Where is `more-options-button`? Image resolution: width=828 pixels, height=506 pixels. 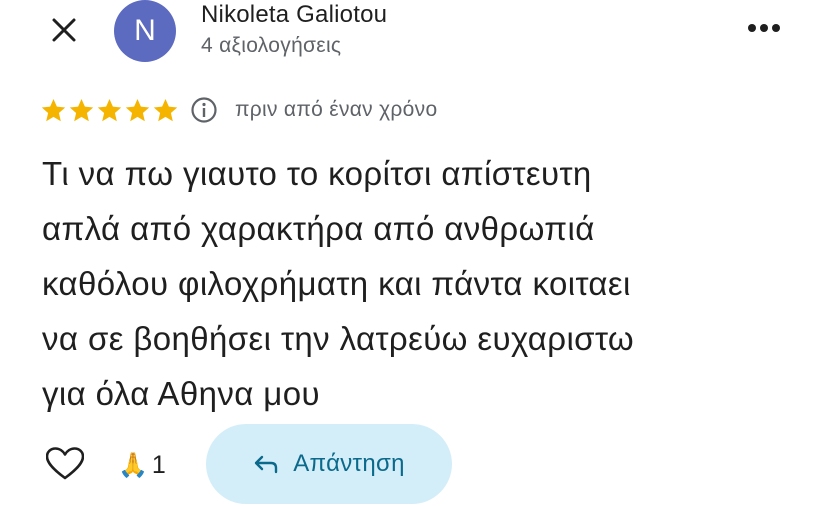 more-options-button is located at coordinates (764, 28).